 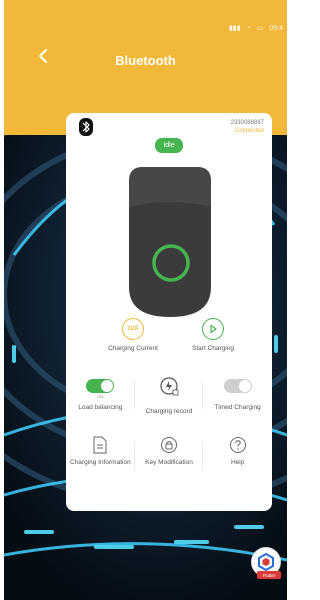 What do you see at coordinates (266, 562) in the screenshot?
I see `flutter-logo-icon` at bounding box center [266, 562].